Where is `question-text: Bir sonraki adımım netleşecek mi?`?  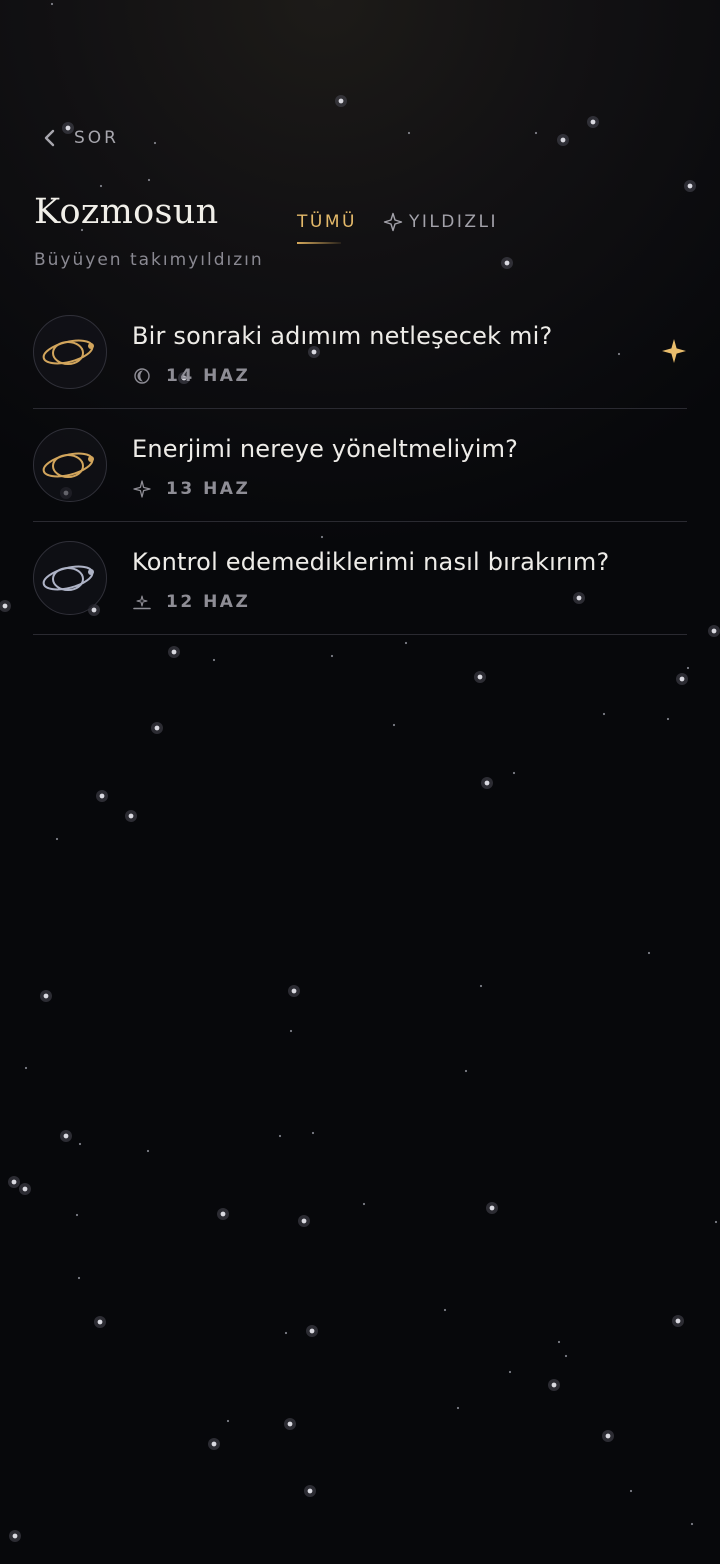 question-text: Bir sonraki adımım netleşecek mi? is located at coordinates (342, 336).